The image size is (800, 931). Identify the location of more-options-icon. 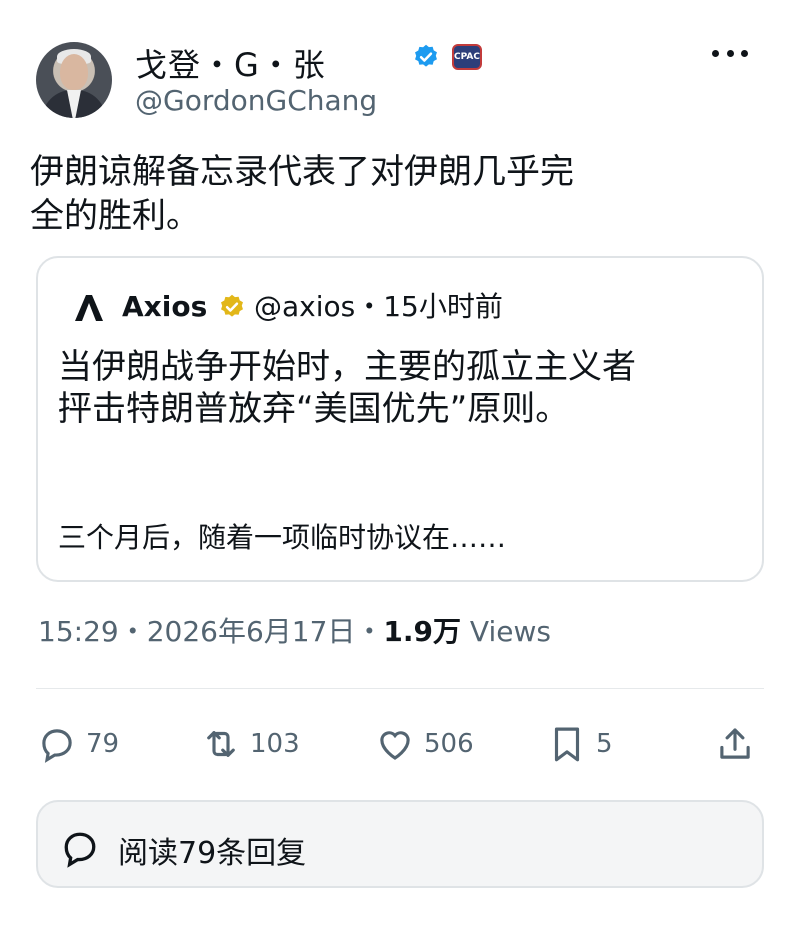
(730, 54).